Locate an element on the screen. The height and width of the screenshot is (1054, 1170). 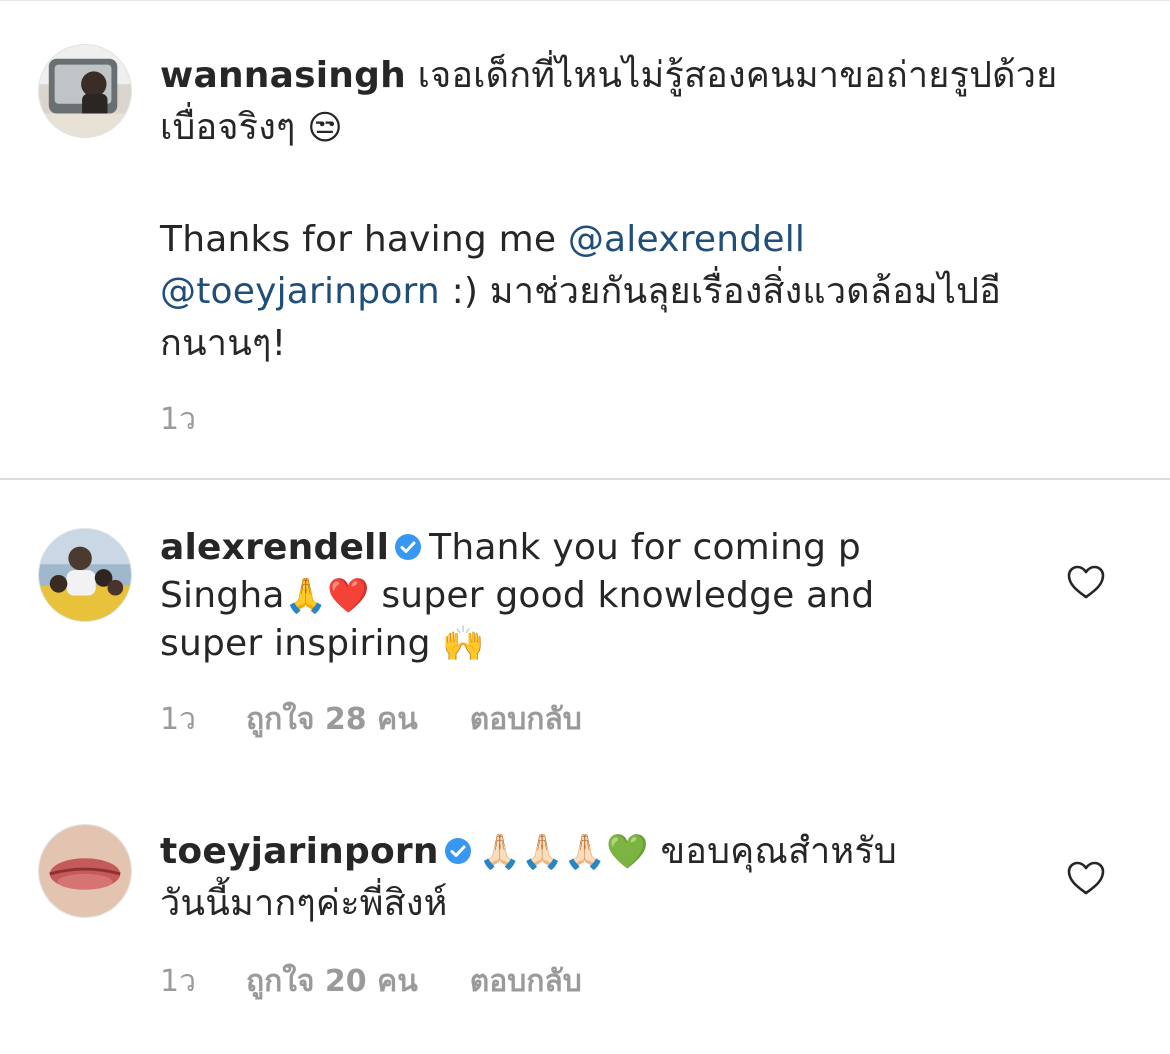
username-wannasingh: wannasingh is located at coordinates (283, 75).